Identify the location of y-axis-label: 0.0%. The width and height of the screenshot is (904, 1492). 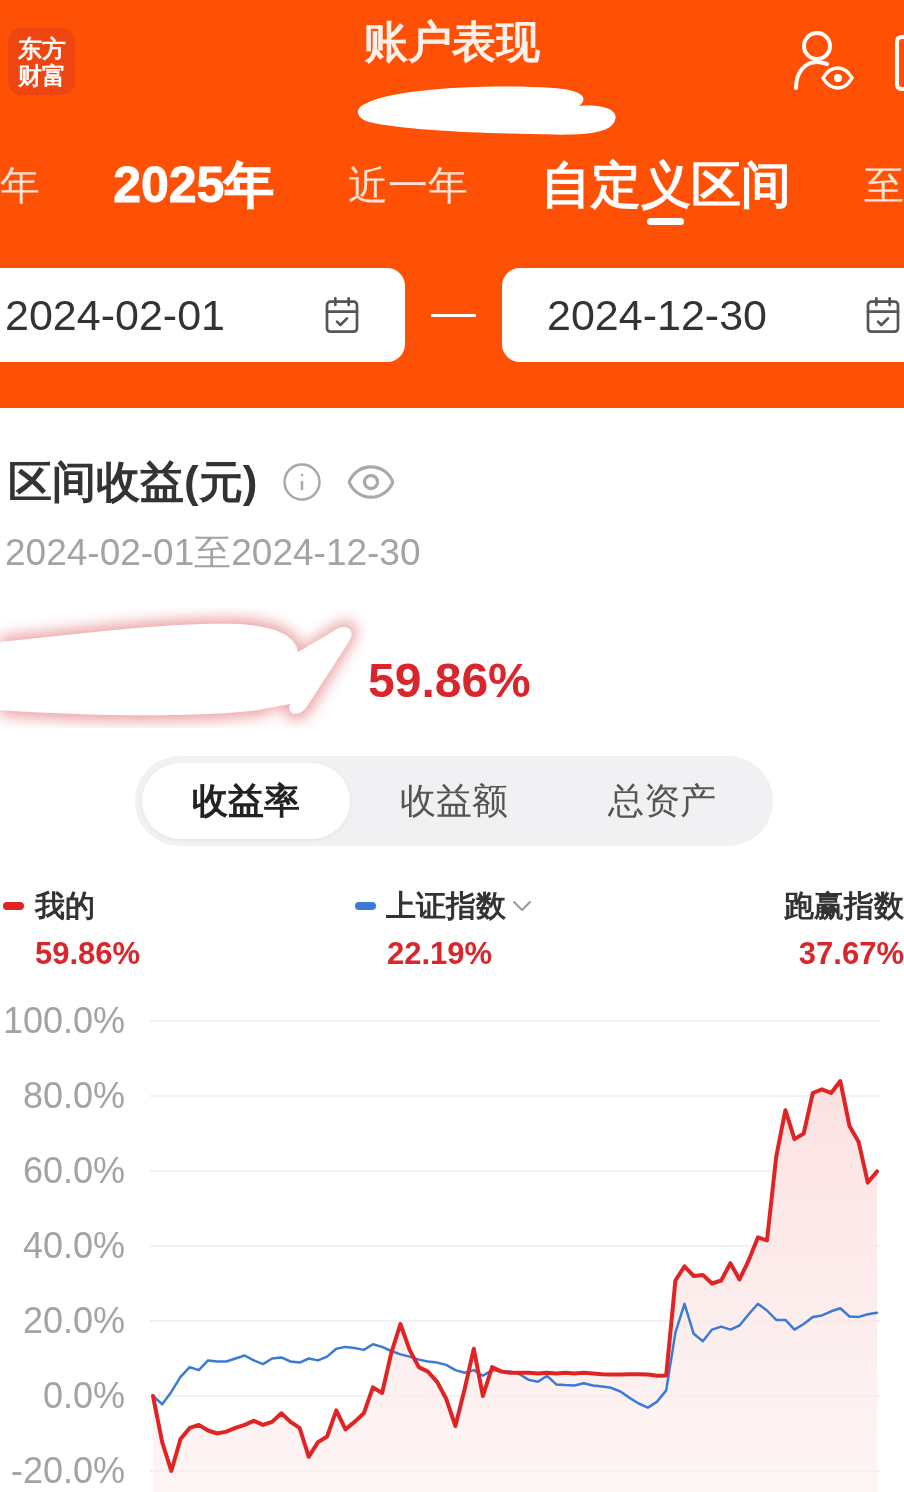
(83, 1396).